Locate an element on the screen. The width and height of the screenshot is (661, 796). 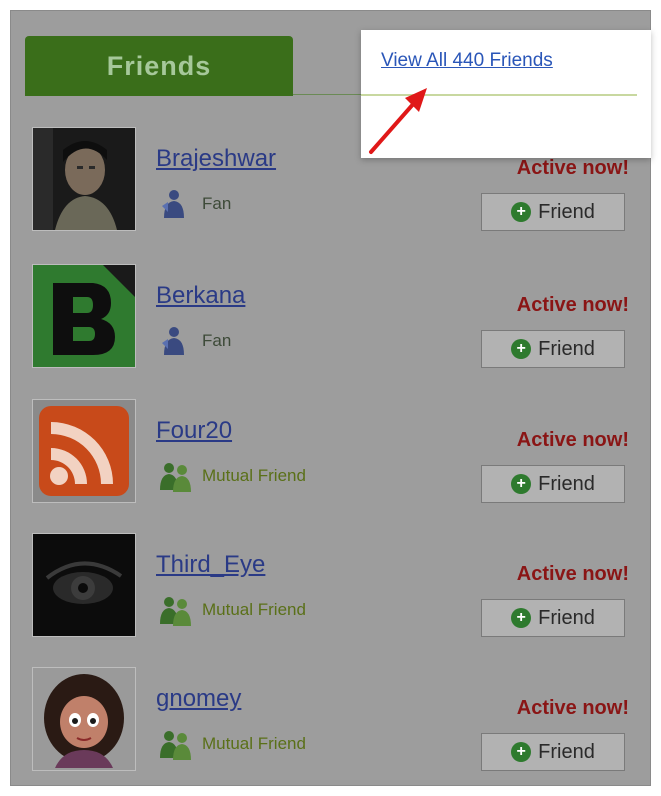
view-all-popup: View All 440 Friends is located at coordinates (506, 94).